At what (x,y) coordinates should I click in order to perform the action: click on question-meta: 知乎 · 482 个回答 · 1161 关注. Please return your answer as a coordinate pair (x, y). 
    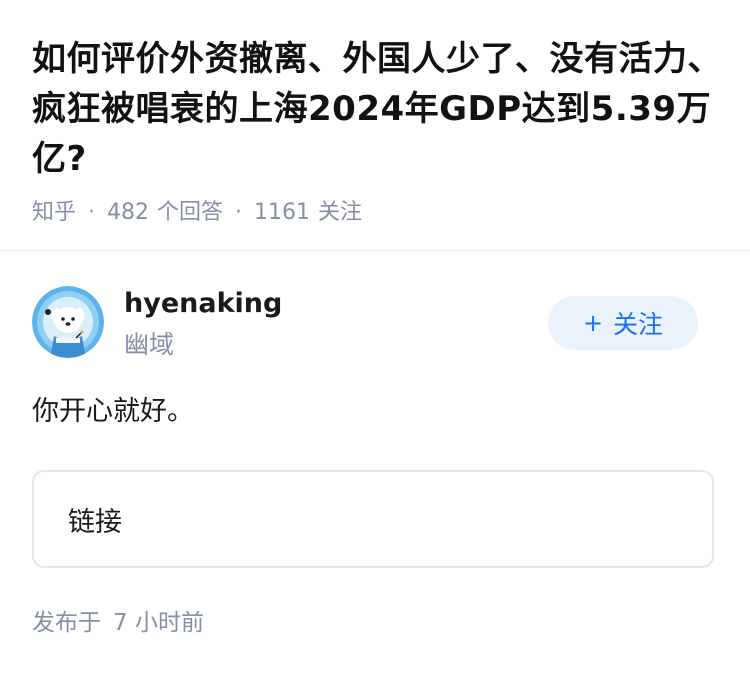
    Looking at the image, I should click on (377, 213).